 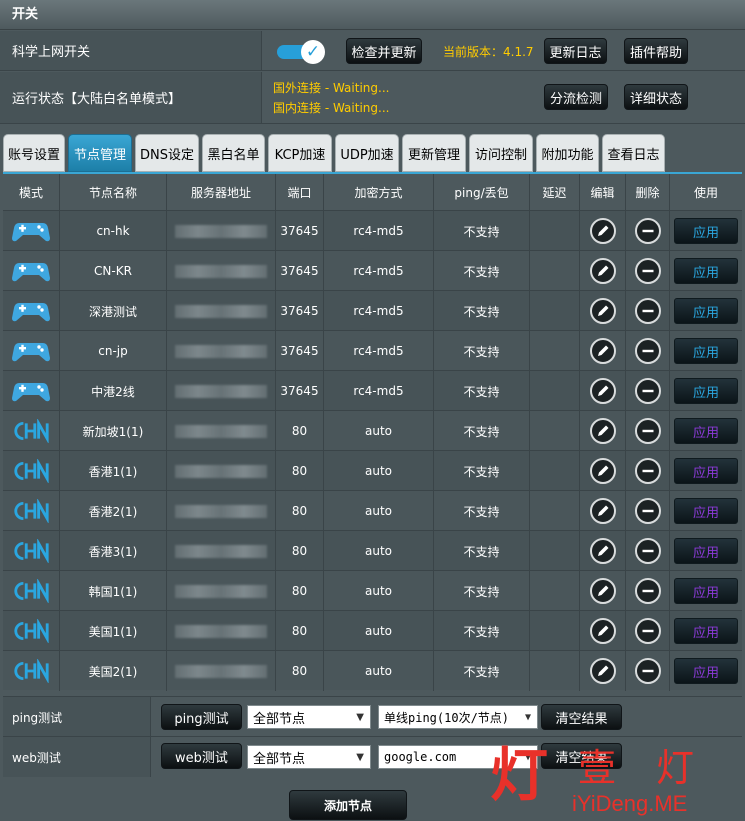 I want to click on plugin-help-button: 插件帮助, so click(x=656, y=51).